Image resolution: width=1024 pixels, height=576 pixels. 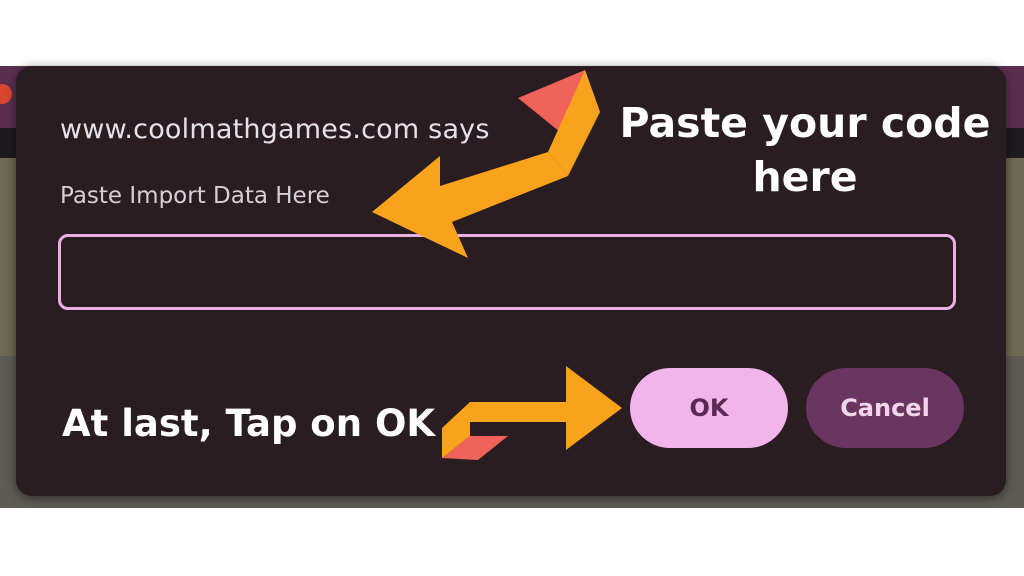 What do you see at coordinates (709, 408) in the screenshot?
I see `ok-button: OK` at bounding box center [709, 408].